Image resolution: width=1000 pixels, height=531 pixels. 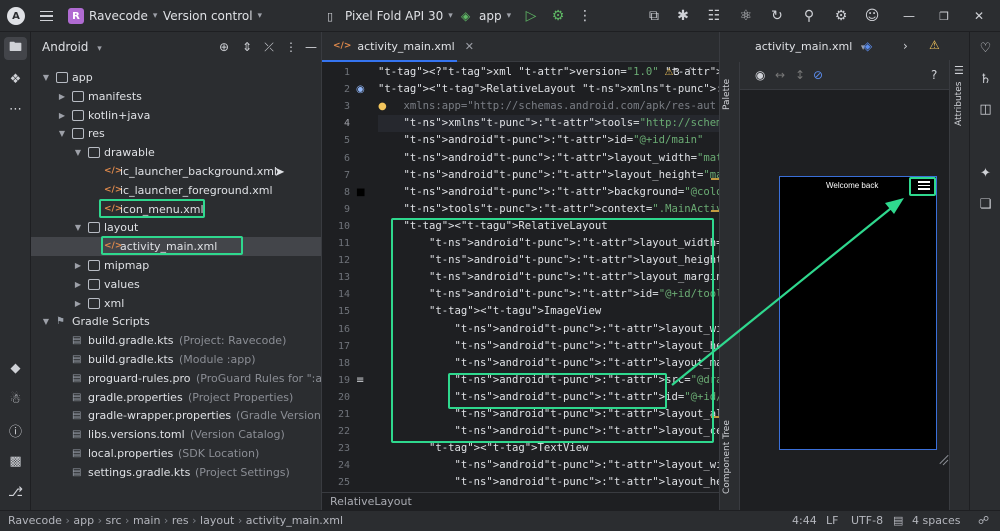 I want to click on resize-handle-icon, so click(x=942, y=459).